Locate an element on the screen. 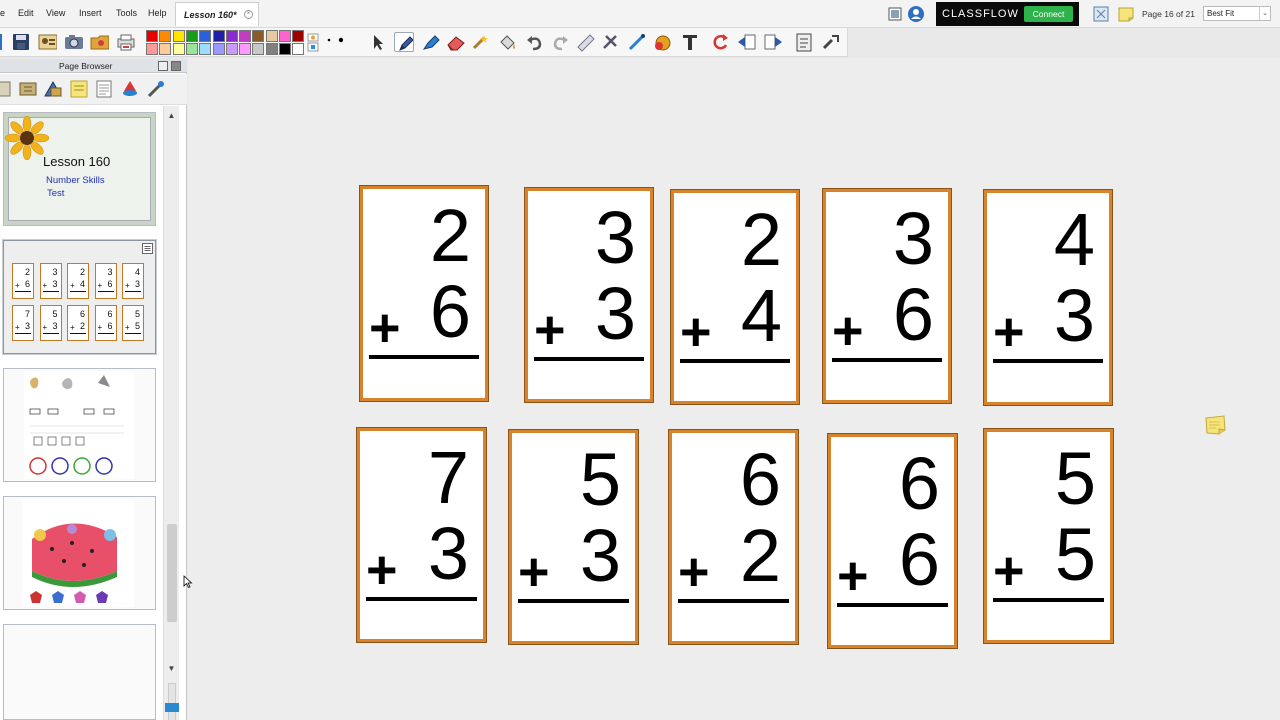  resource-folder-icon is located at coordinates (99, 42).